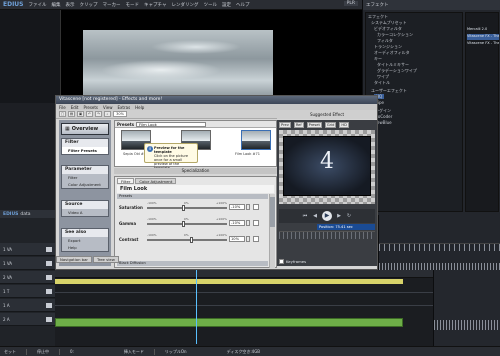 This screenshot has width=500, height=356. What do you see at coordinates (229, 281) in the screenshot?
I see `title-clip` at bounding box center [229, 281].